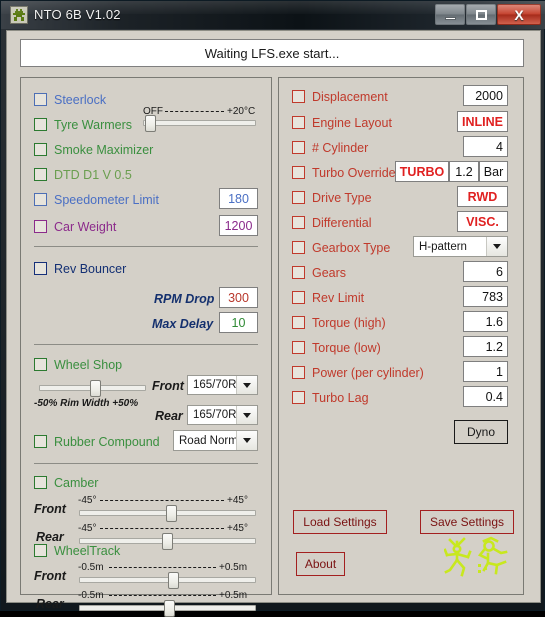 This screenshot has height=617, width=545. Describe the element at coordinates (207, 440) in the screenshot. I see `select-rubber-compound-value: Road Normal` at that location.